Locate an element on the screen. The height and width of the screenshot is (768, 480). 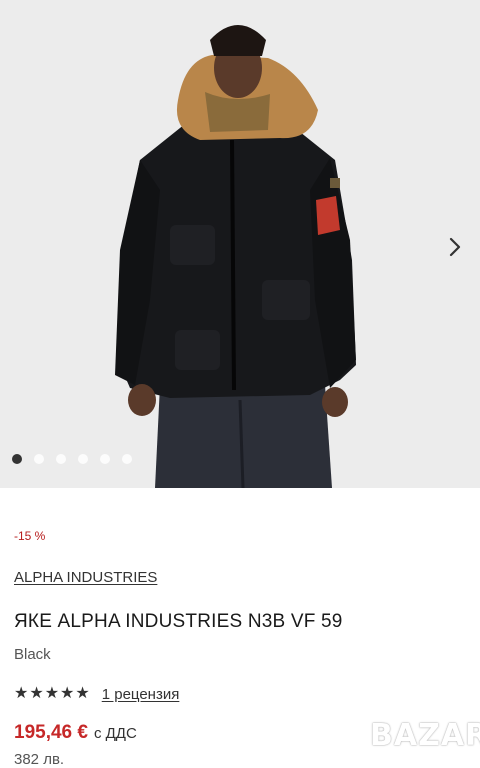
price-row: 195,46 € с ДДС is located at coordinates (75, 733).